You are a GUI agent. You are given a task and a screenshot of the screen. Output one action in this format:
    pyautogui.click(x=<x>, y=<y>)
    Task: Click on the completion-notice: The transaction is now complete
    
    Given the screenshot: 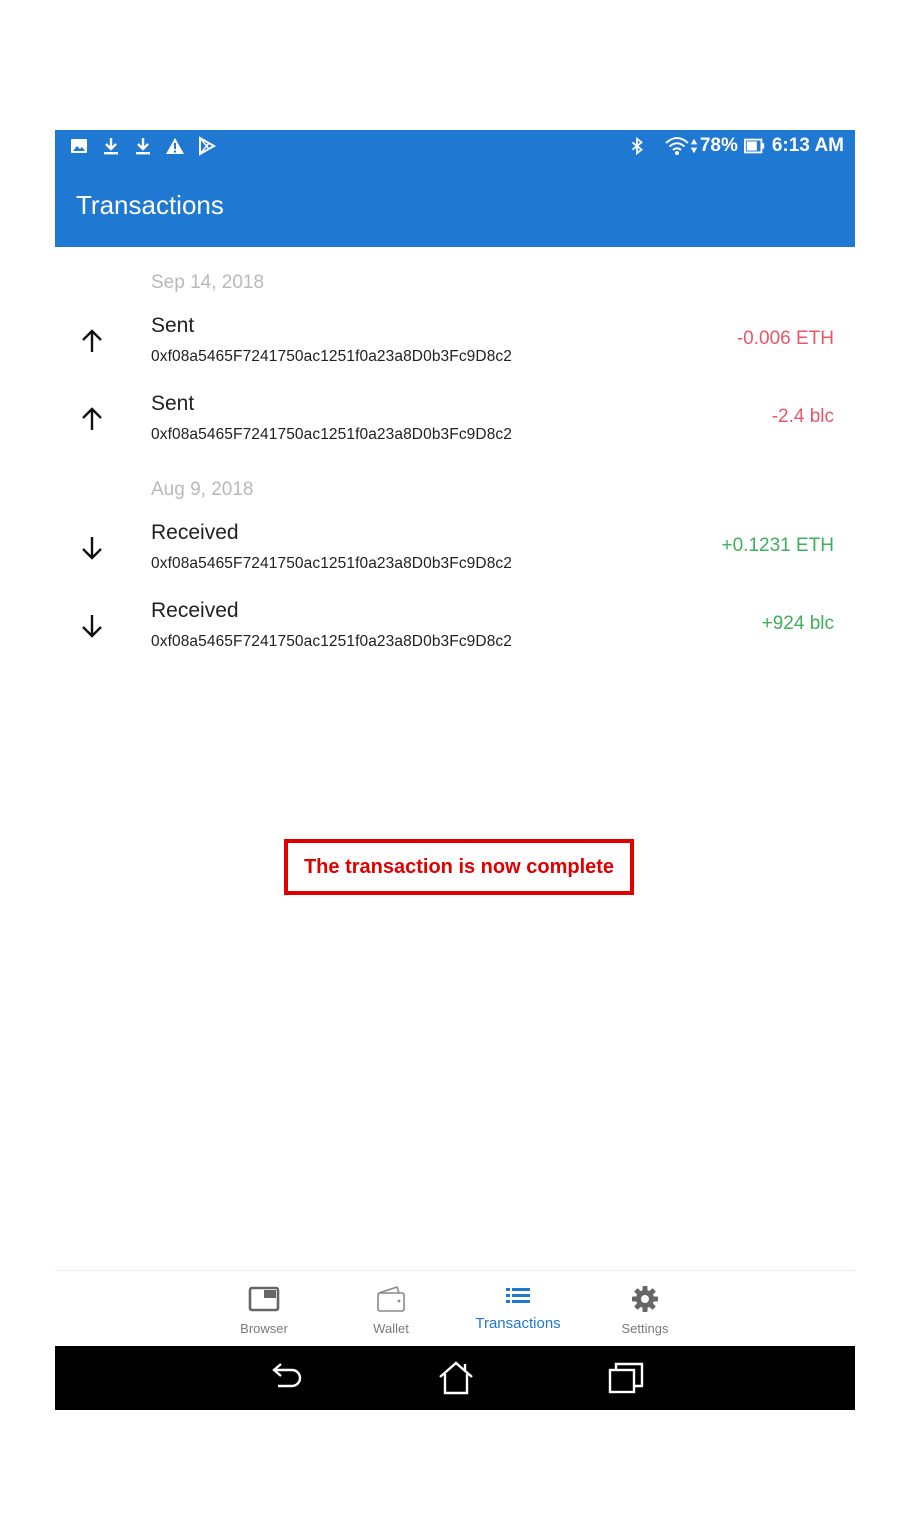 What is the action you would take?
    pyautogui.click(x=459, y=867)
    